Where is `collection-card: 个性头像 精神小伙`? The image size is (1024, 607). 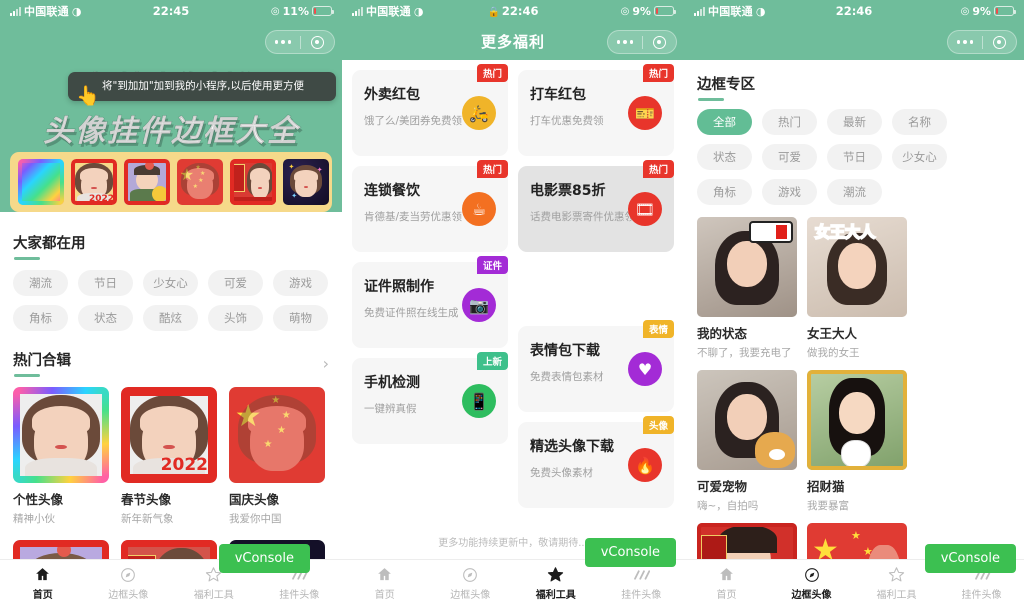 collection-card: 个性头像 精神小伙 is located at coordinates (61, 456).